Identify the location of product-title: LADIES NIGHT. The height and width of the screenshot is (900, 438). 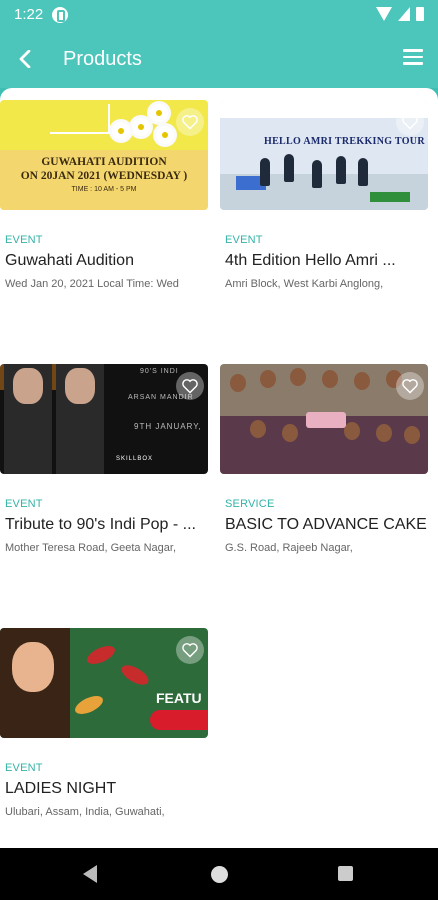
(61, 788).